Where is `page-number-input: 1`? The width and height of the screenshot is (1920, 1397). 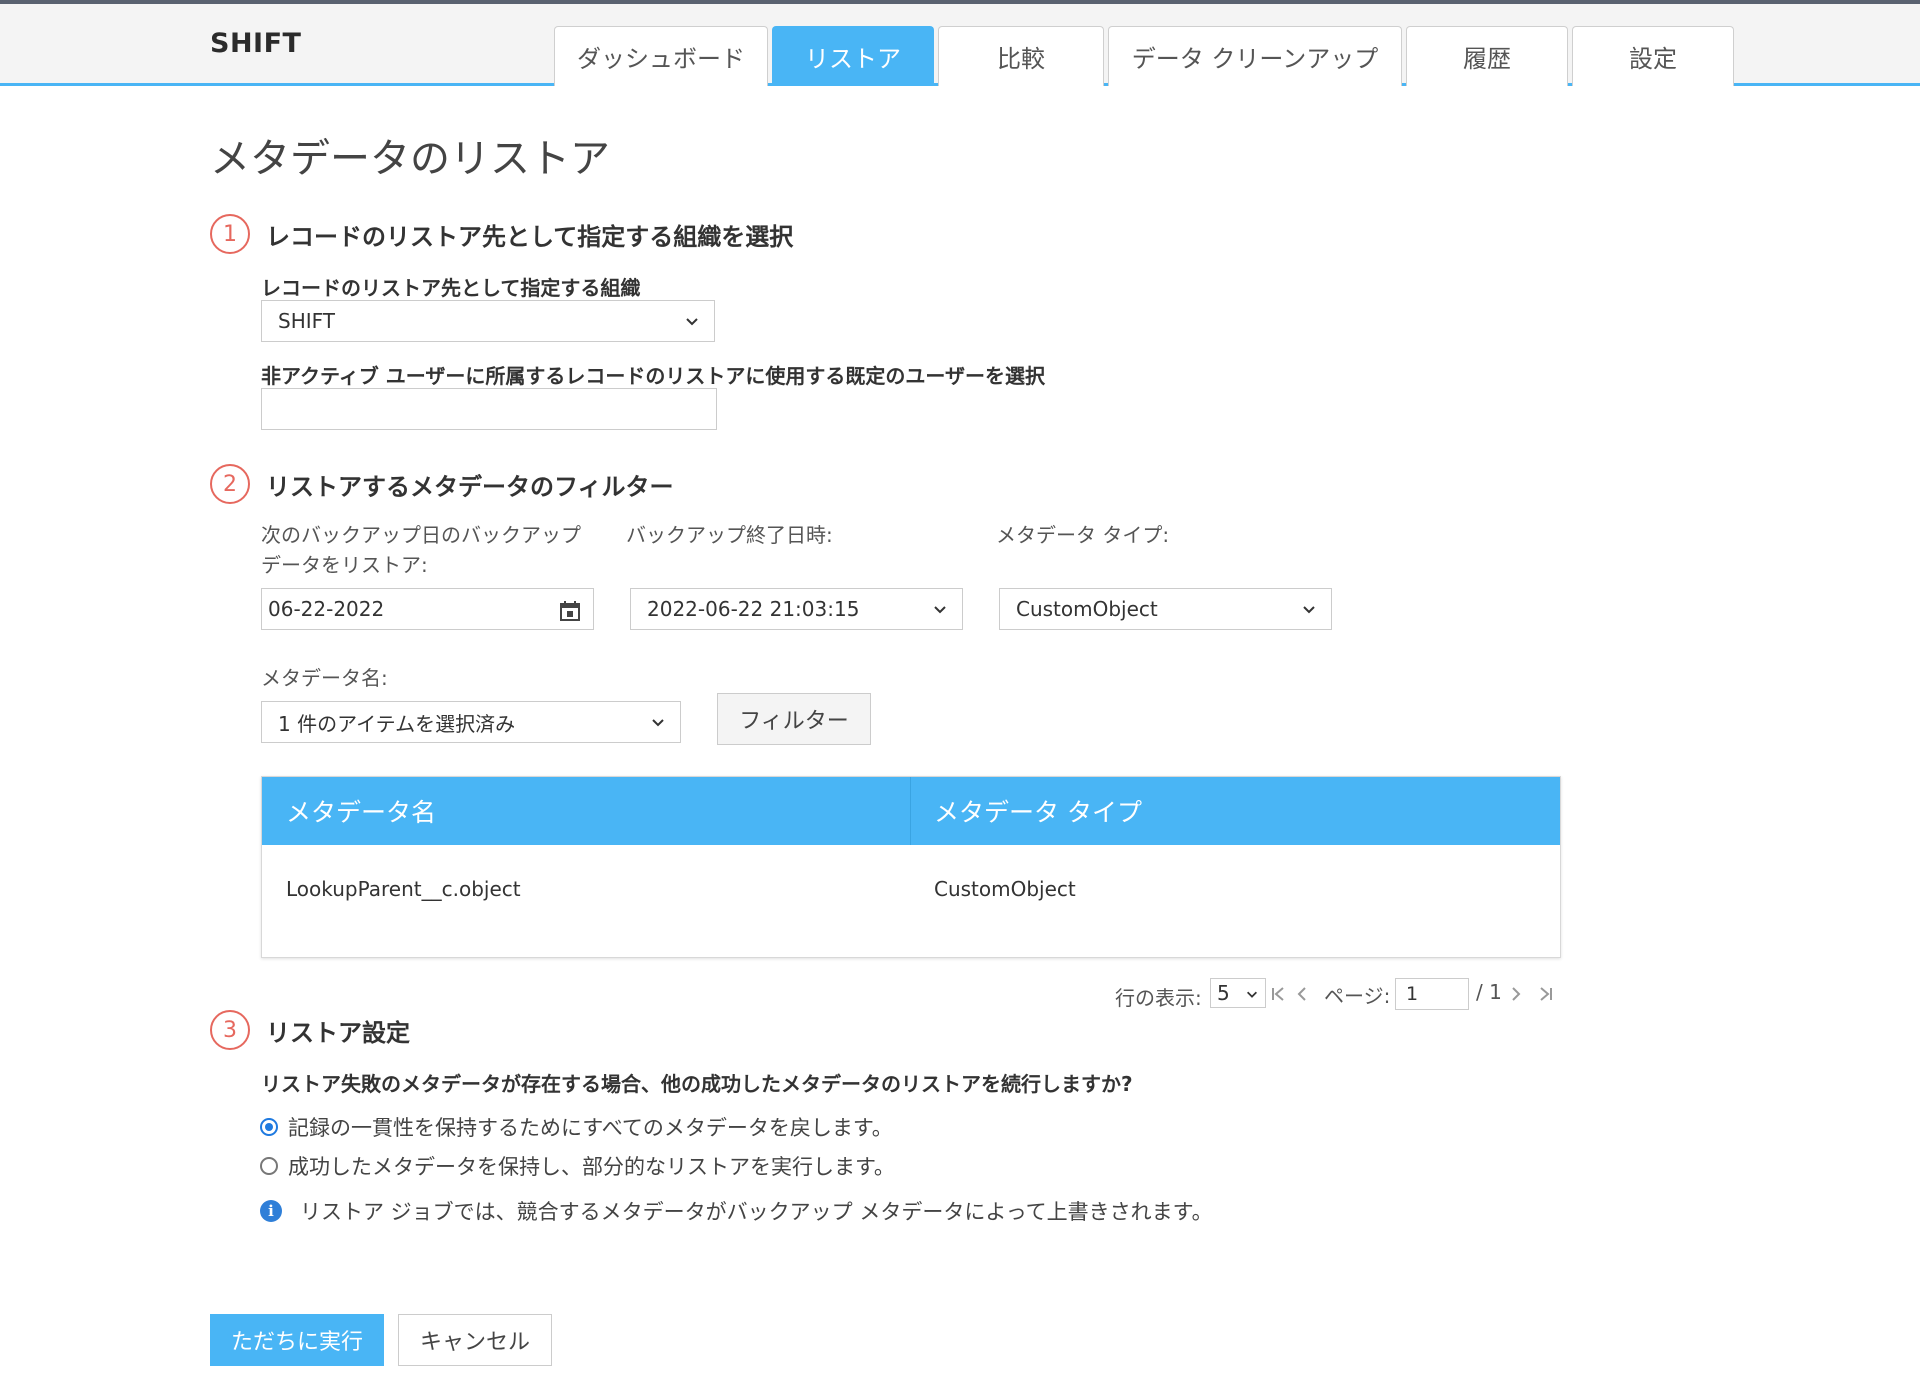 page-number-input: 1 is located at coordinates (1432, 994).